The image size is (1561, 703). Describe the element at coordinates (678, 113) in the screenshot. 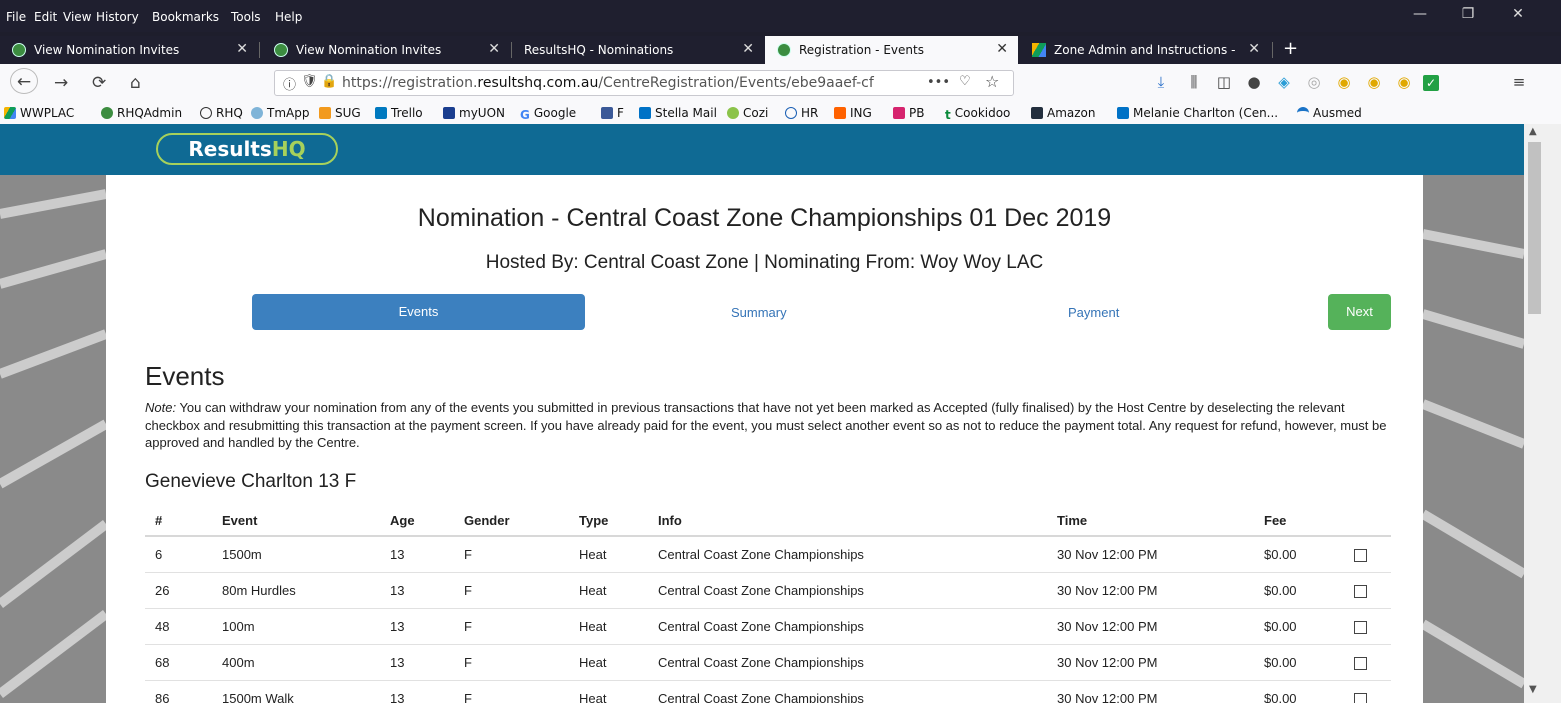

I see `bookmark-stella-mail: Stella Mail` at that location.